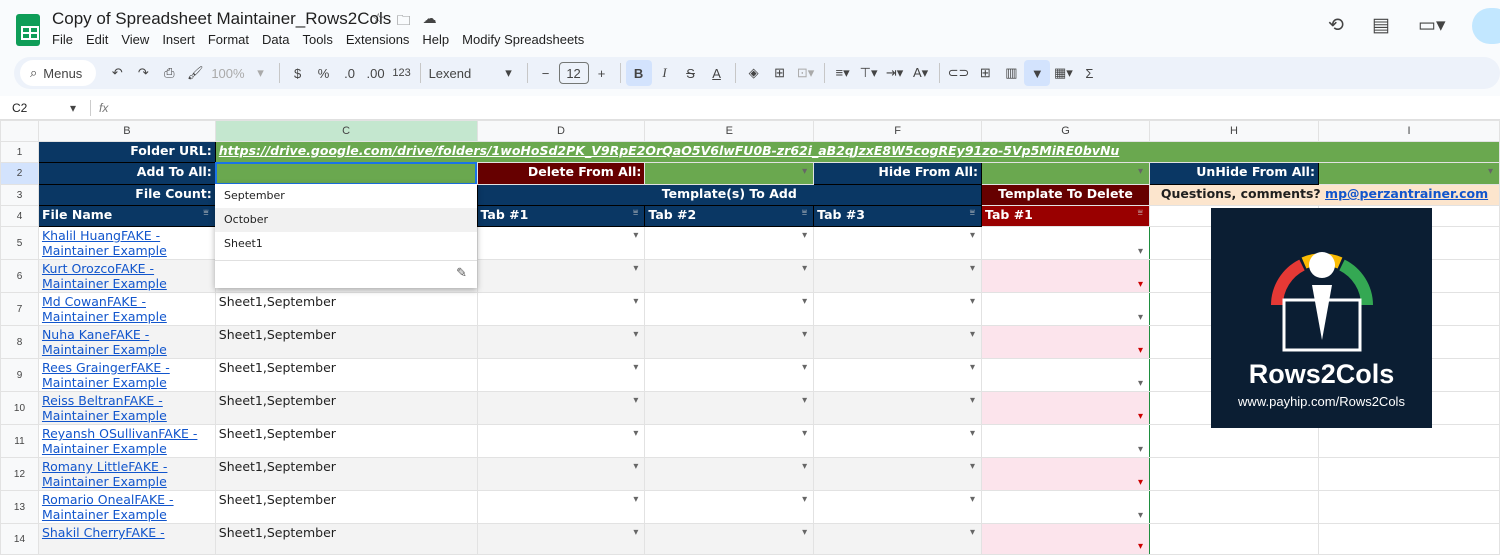  Describe the element at coordinates (19, 342) in the screenshot. I see `row-header: 8` at that location.